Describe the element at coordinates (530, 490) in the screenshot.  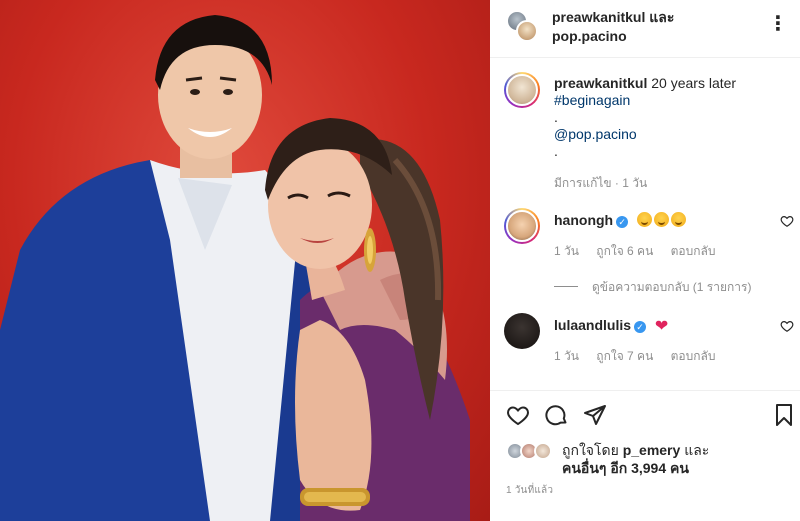
I see `post-timestamp: 1 วันที่แล้ว` at that location.